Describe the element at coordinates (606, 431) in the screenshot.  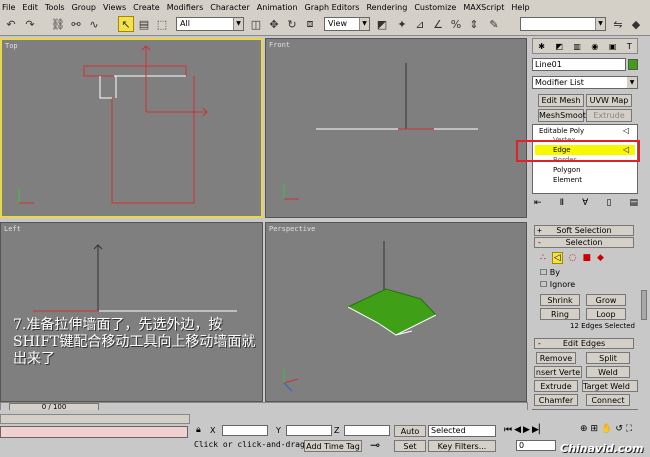
I see `pan-icon: ✋` at that location.